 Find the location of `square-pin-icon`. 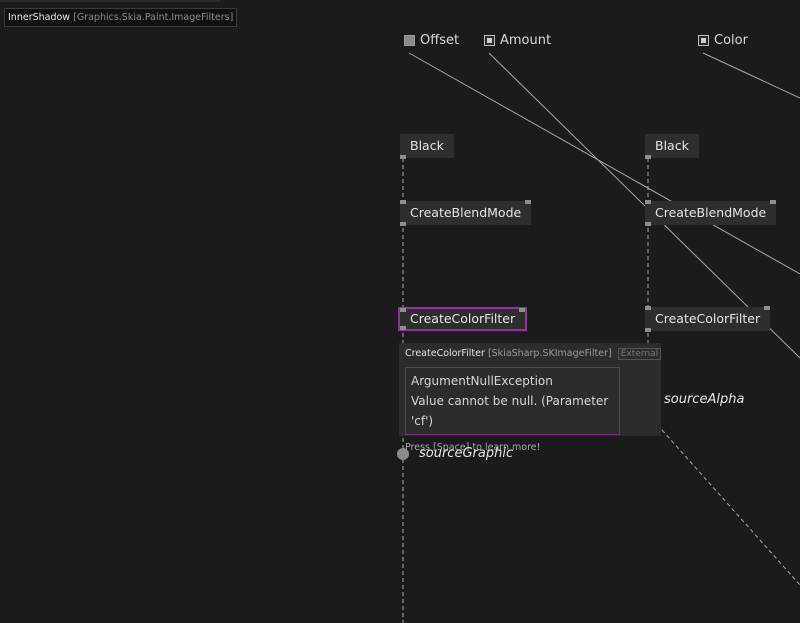

square-pin-icon is located at coordinates (409, 40).